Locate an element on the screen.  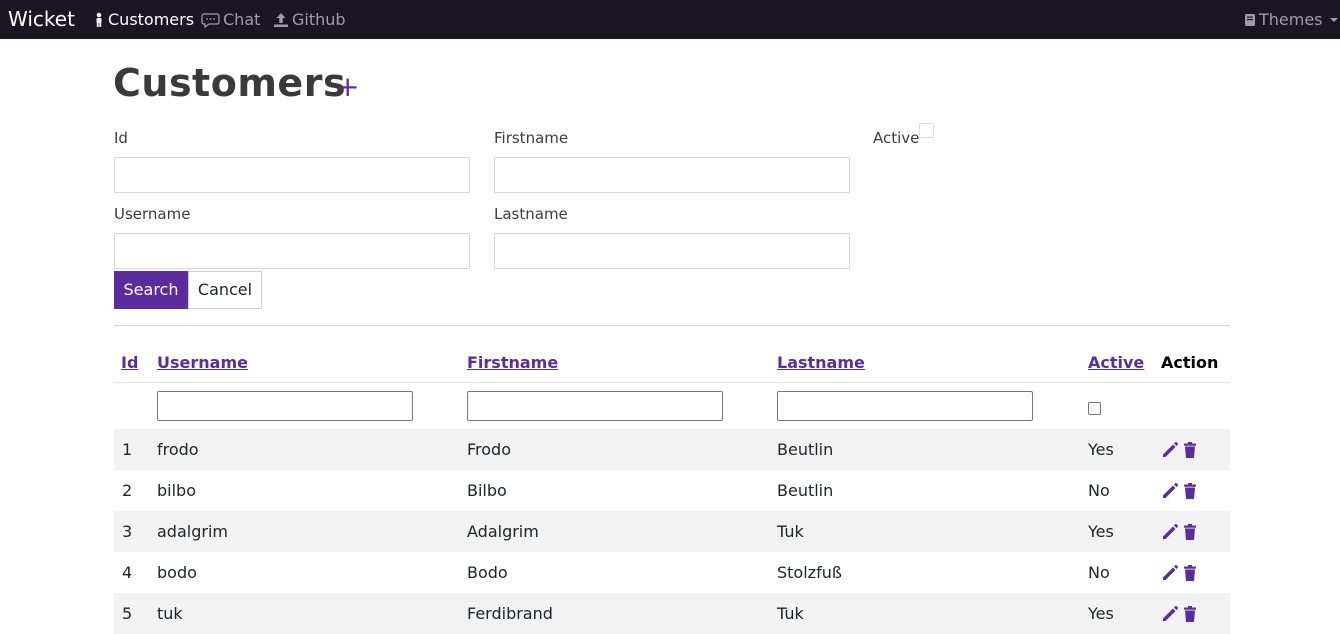
firstname-filter-input is located at coordinates (595, 406).